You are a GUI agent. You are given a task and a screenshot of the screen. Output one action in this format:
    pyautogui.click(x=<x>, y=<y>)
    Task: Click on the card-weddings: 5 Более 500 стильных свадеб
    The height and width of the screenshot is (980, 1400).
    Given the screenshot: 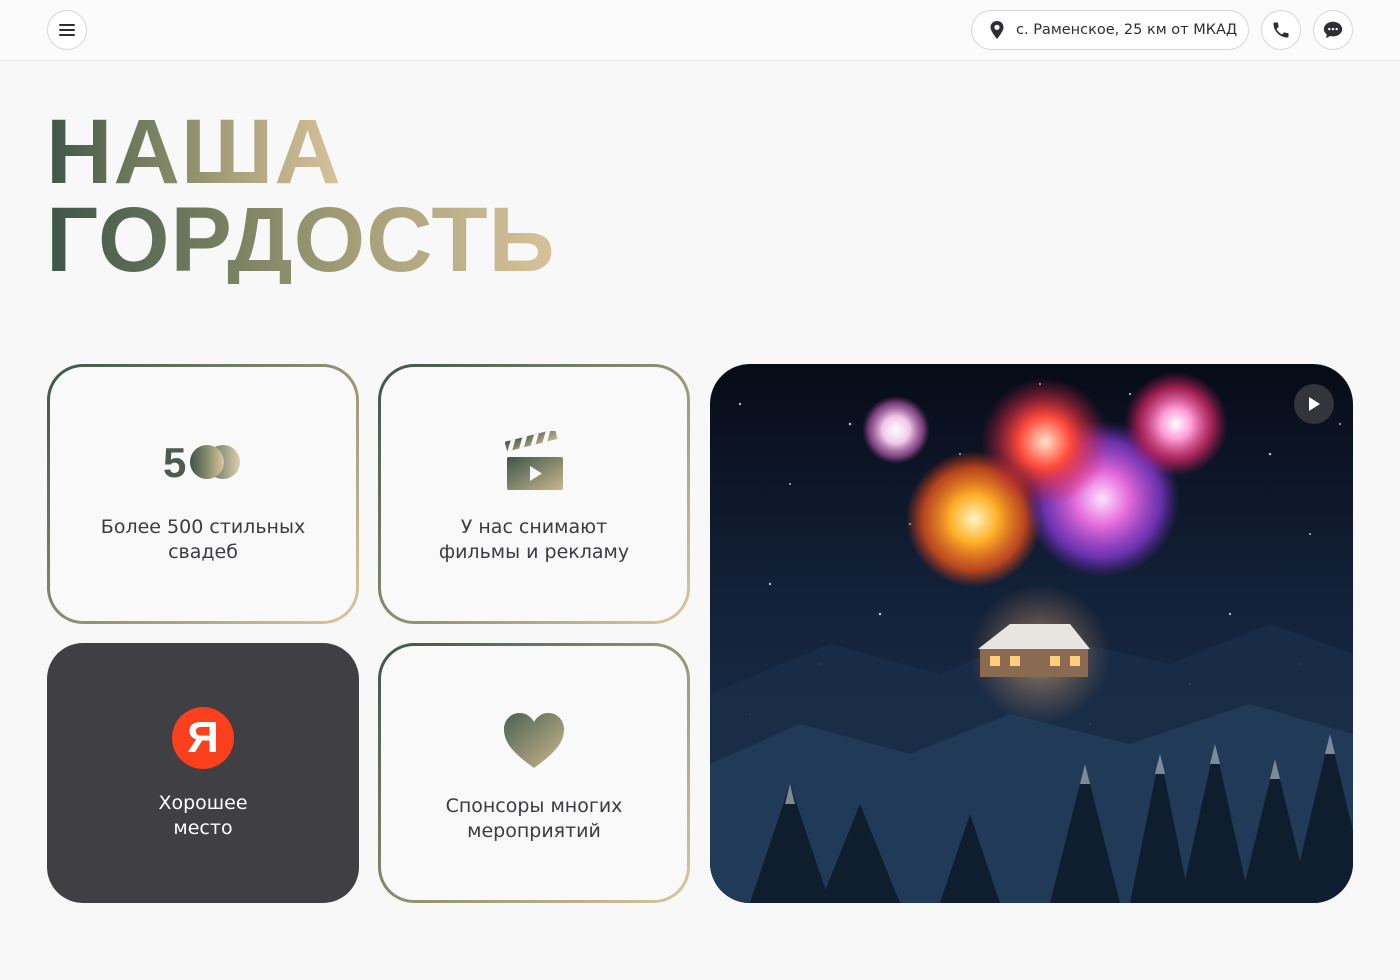 What is the action you would take?
    pyautogui.click(x=203, y=494)
    